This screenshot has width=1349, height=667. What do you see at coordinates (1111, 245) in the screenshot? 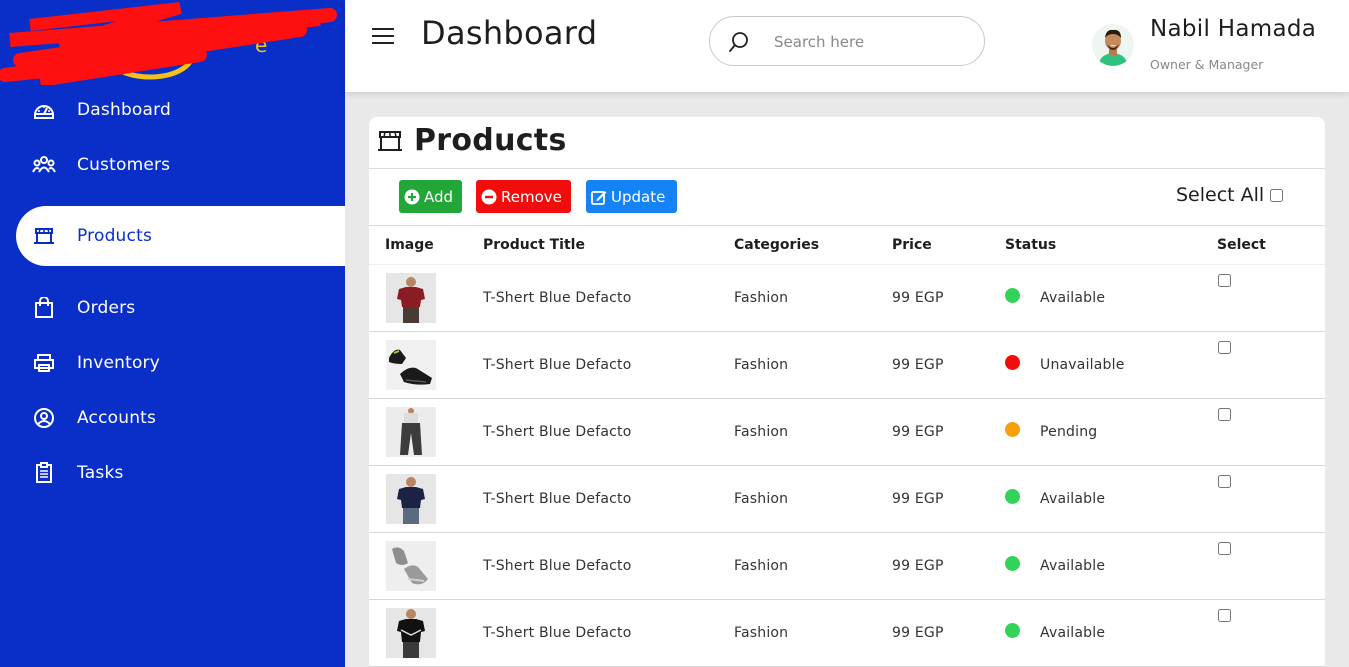
I see `column-header-status: Status` at bounding box center [1111, 245].